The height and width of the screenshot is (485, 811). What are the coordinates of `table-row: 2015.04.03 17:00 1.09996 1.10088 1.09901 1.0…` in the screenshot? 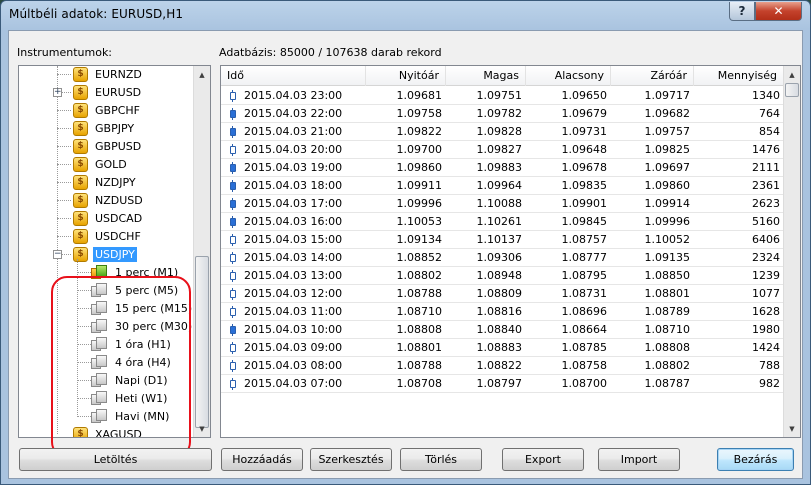 It's located at (502, 204).